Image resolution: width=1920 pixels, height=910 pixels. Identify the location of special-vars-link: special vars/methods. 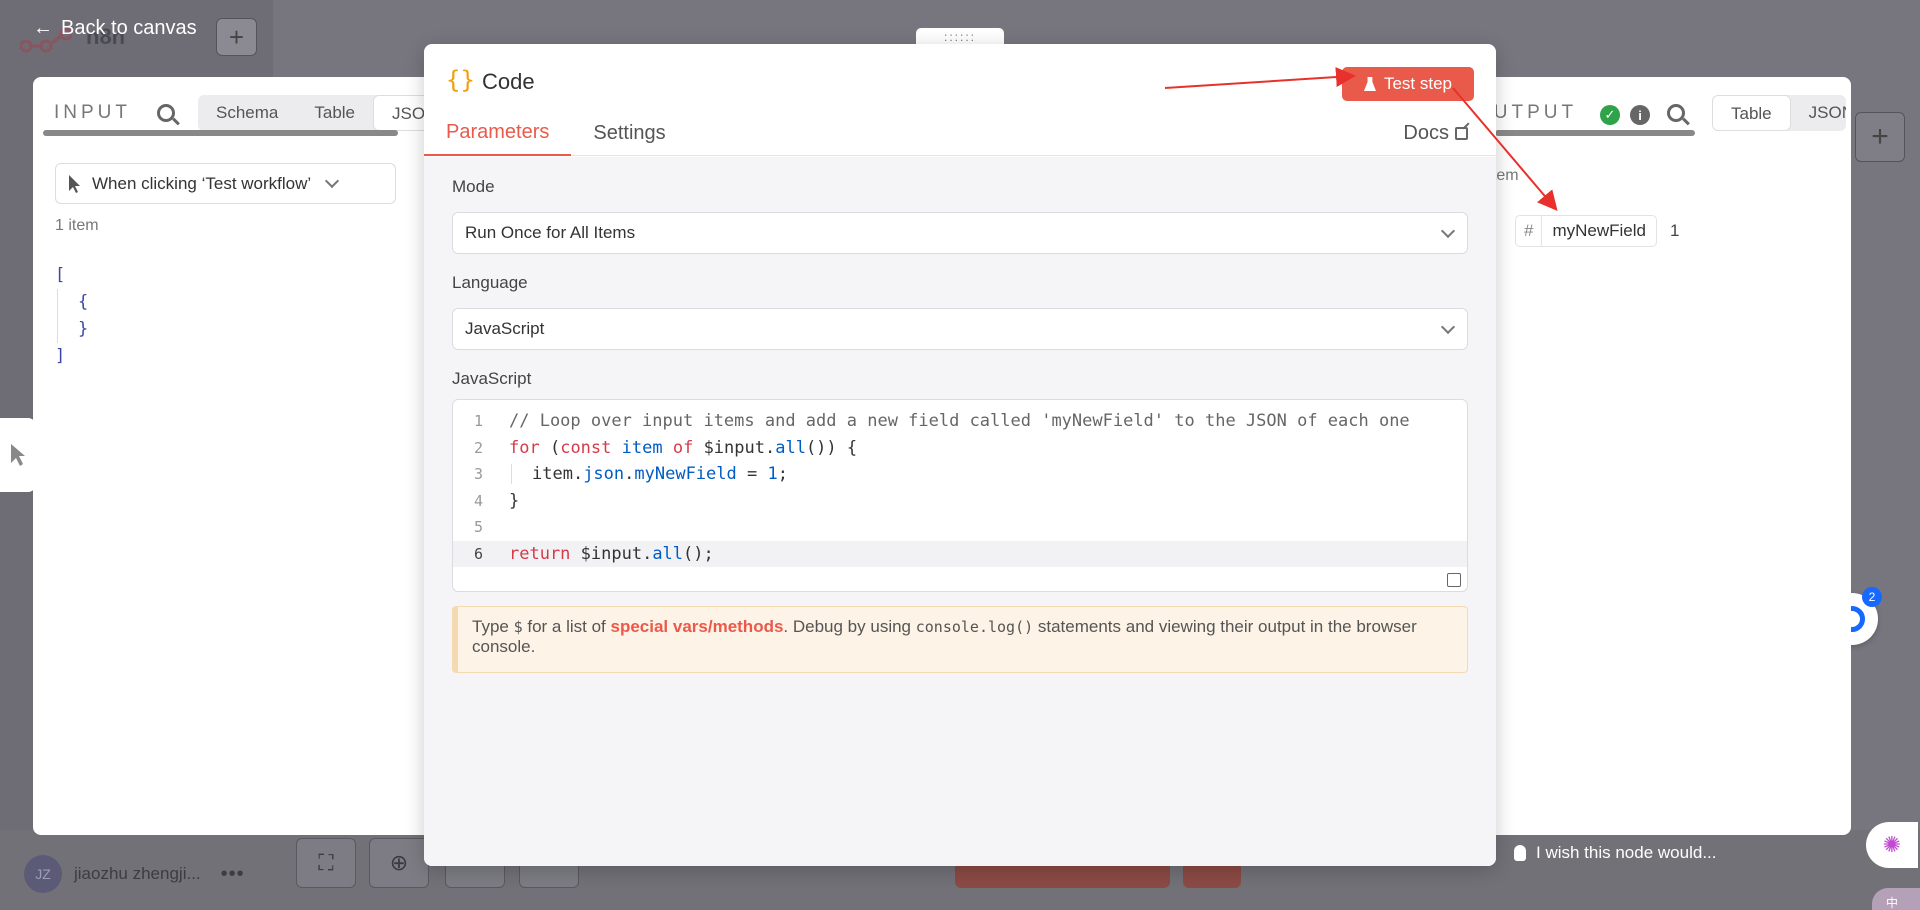
(697, 626).